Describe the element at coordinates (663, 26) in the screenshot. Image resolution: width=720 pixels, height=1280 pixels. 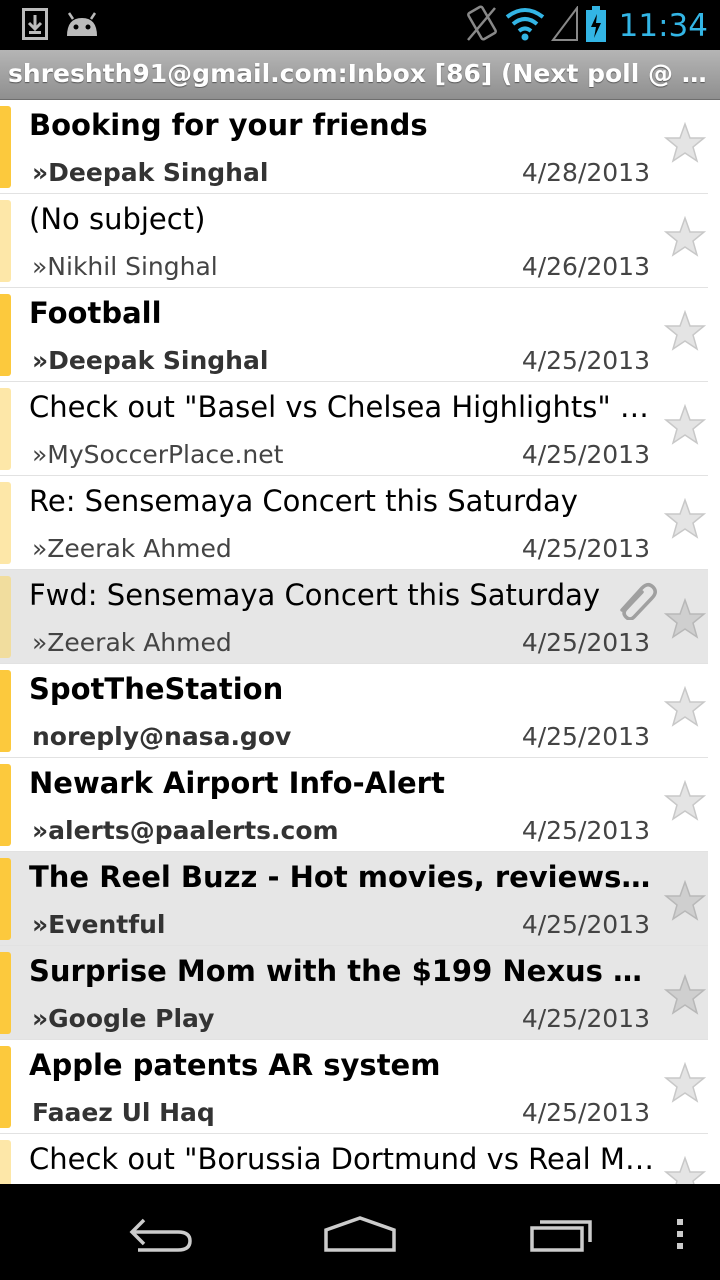
I see `clock: 11:34` at that location.